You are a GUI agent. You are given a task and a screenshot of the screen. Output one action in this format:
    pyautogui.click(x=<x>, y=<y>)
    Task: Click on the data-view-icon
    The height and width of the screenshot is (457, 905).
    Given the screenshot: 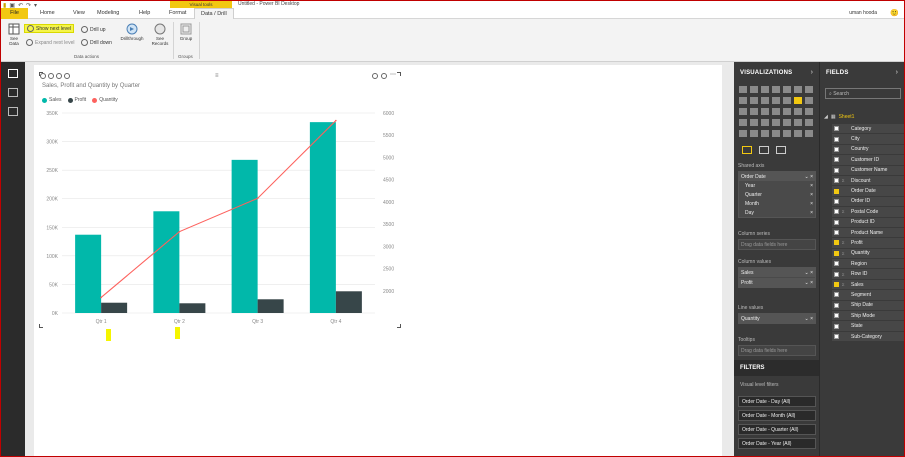 What is the action you would take?
    pyautogui.click(x=13, y=92)
    